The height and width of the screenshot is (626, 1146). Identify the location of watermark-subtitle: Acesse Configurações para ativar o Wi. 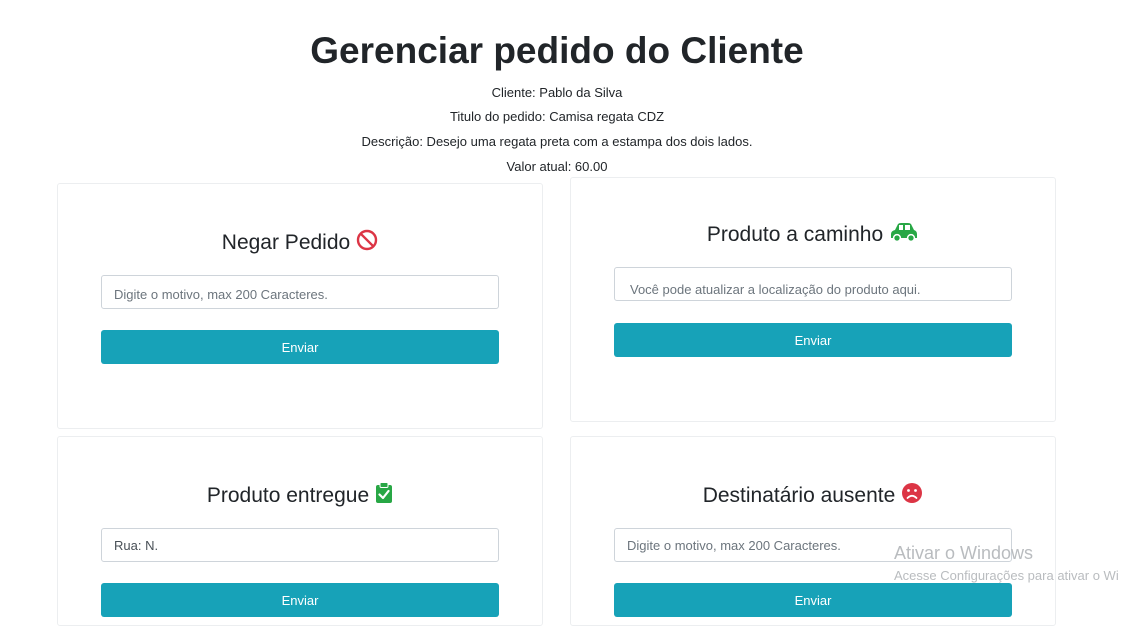
(1006, 575).